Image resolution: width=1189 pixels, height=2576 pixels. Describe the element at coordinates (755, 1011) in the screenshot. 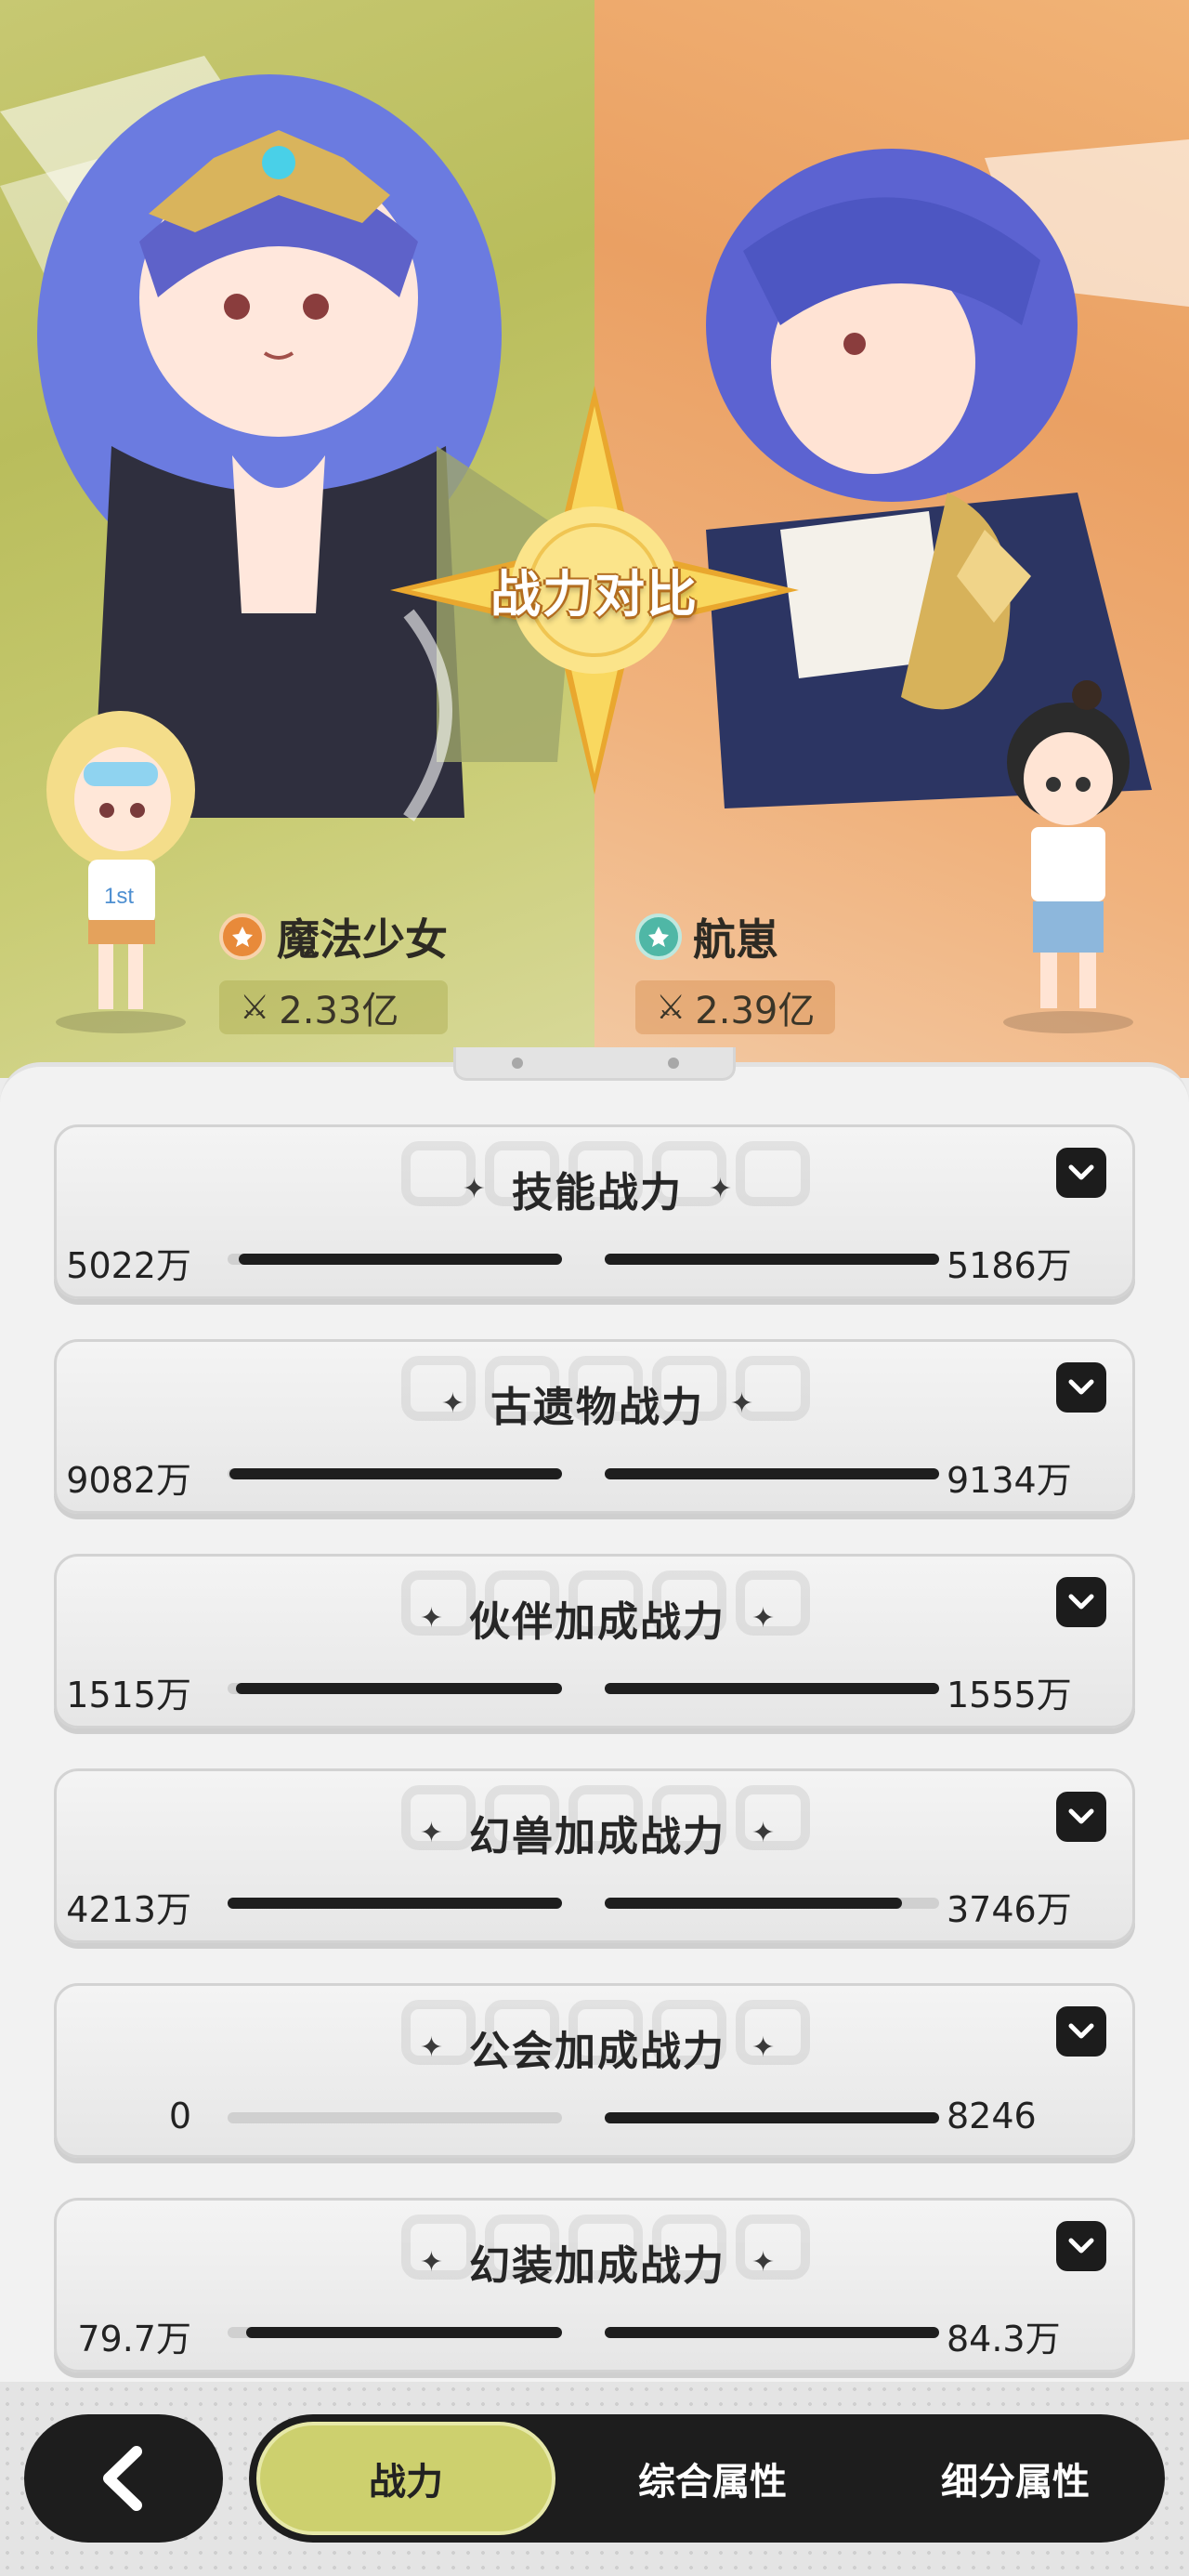

I see `right-total-power: 2.39亿` at that location.